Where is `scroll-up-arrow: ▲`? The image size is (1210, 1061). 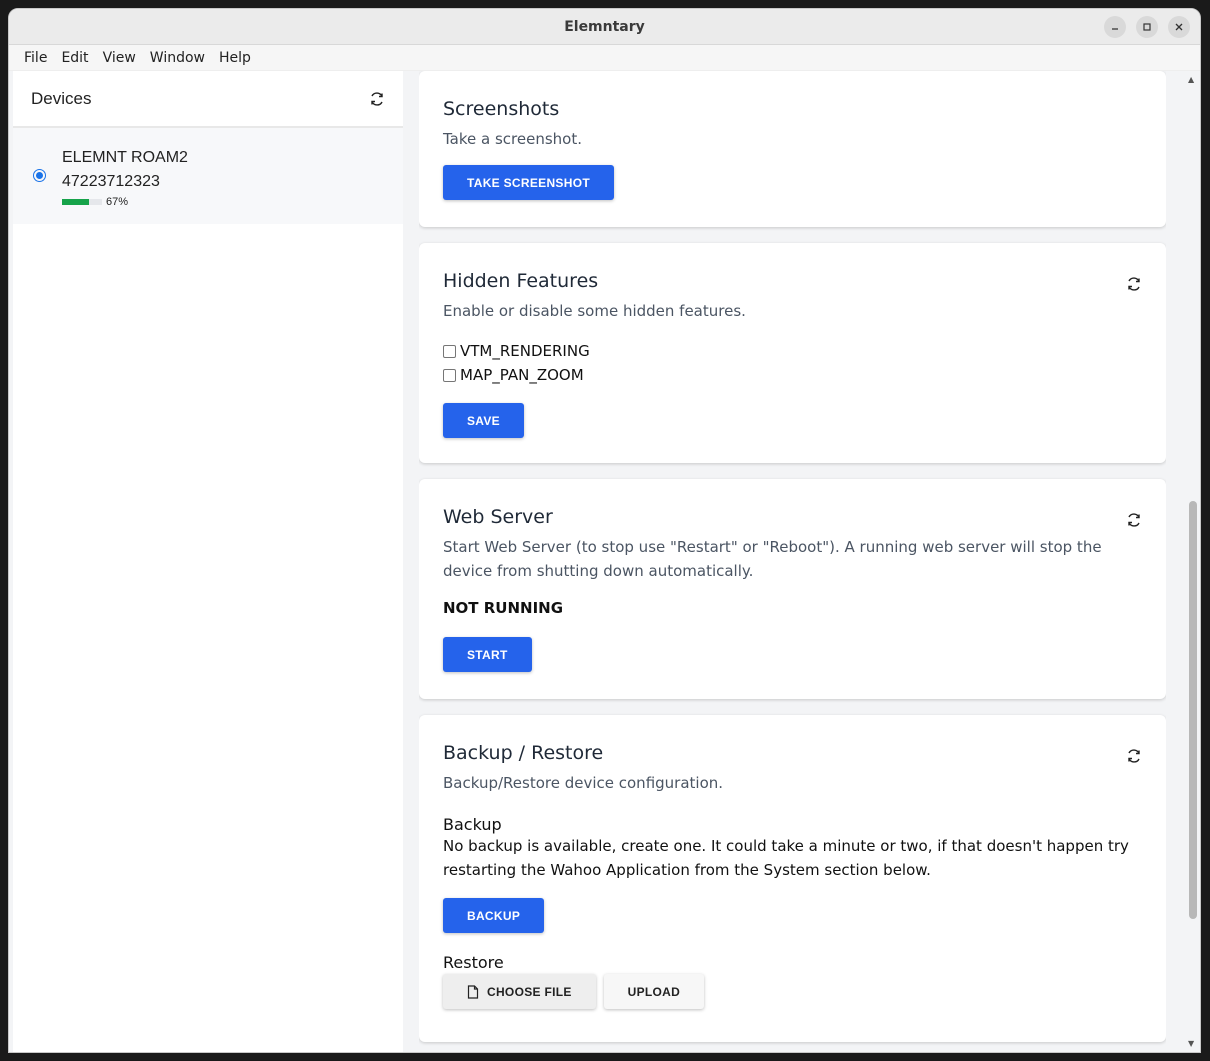 scroll-up-arrow: ▲ is located at coordinates (1191, 79).